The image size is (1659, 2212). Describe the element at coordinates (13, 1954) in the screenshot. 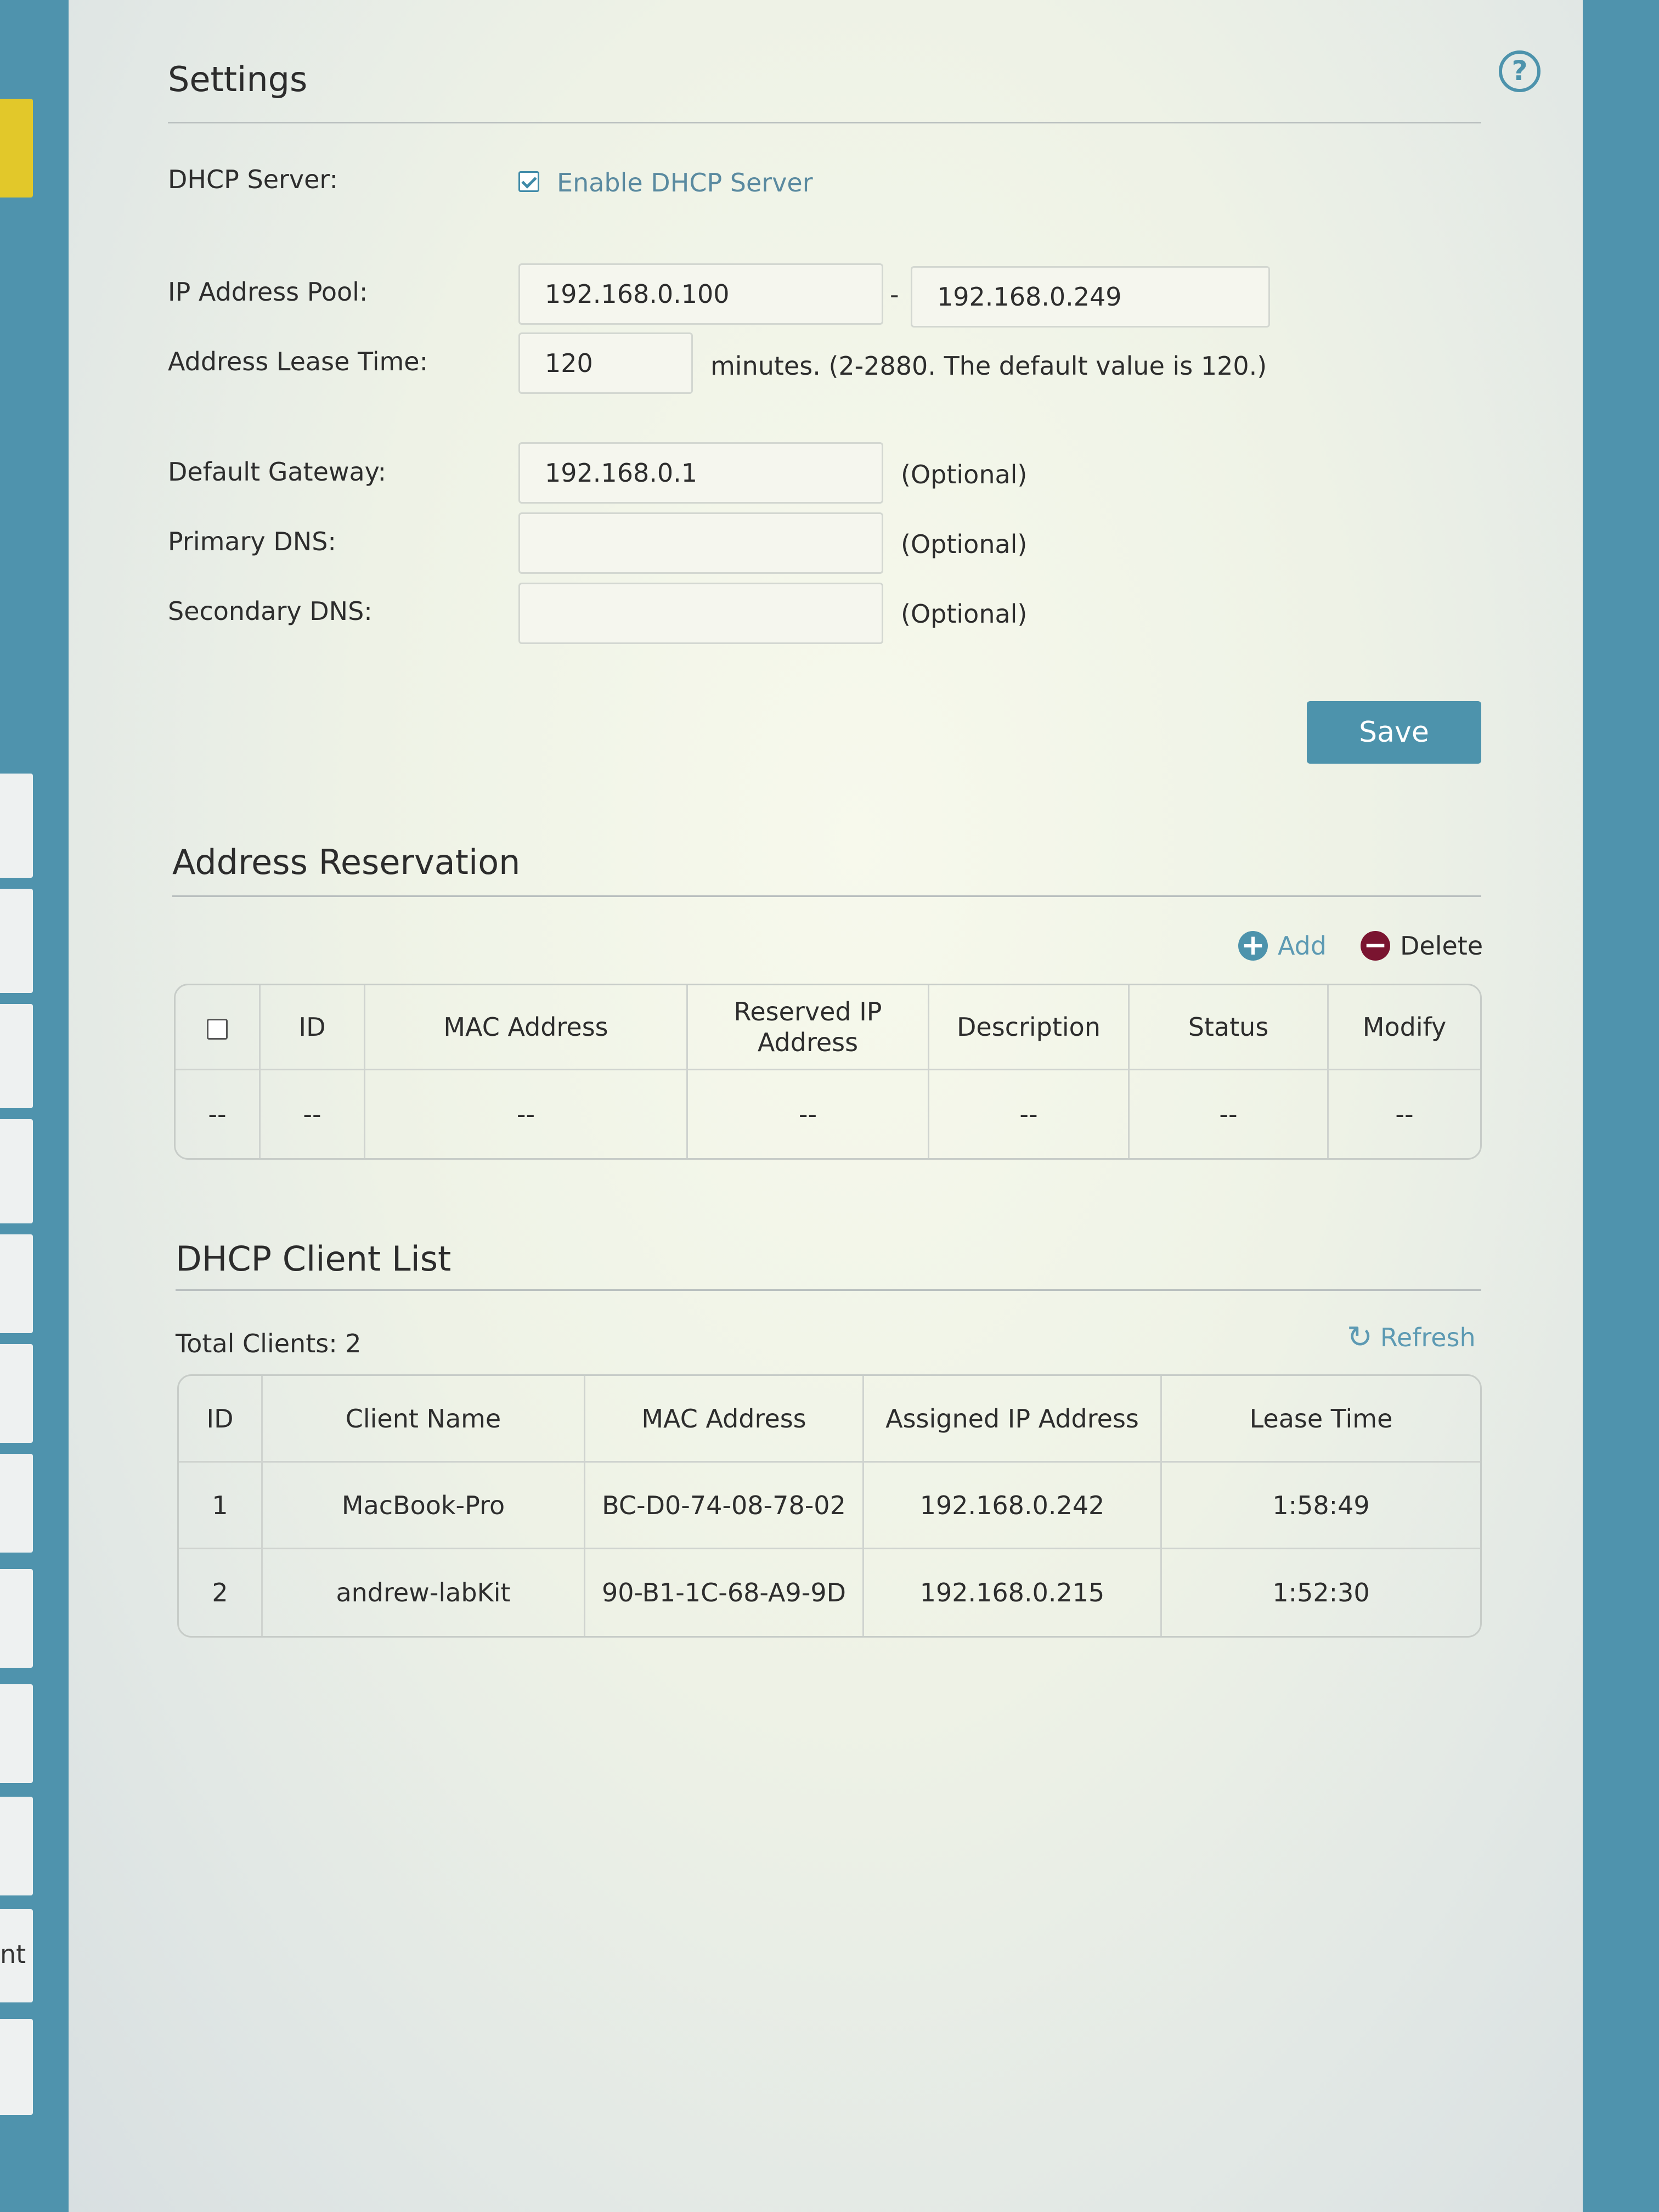

I see `sidebar-item-label: nt` at that location.